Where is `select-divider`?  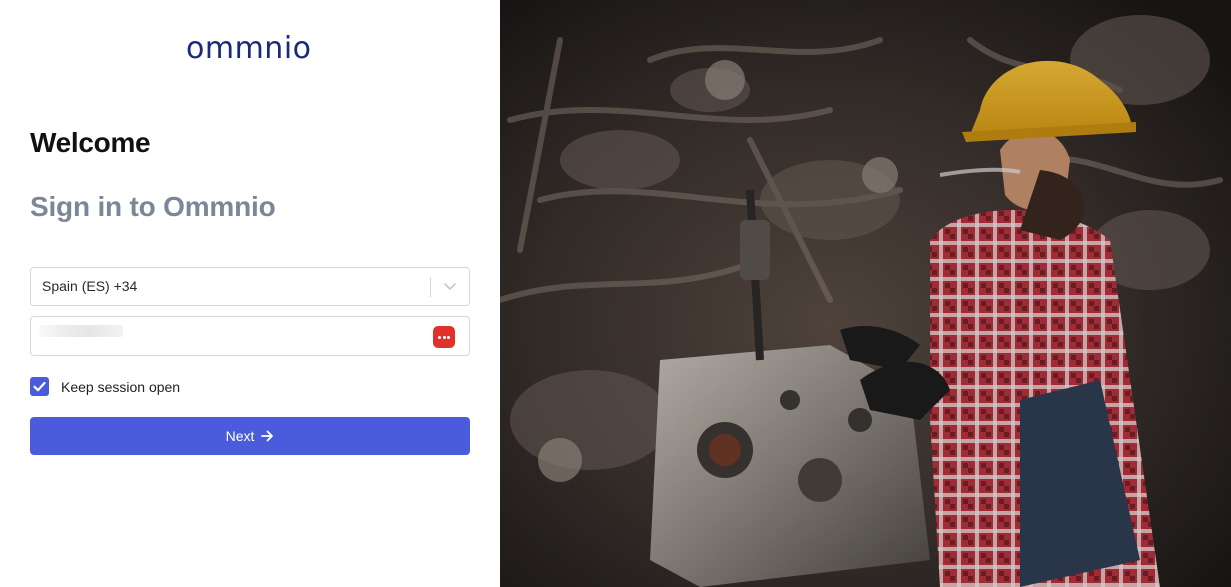 select-divider is located at coordinates (430, 287).